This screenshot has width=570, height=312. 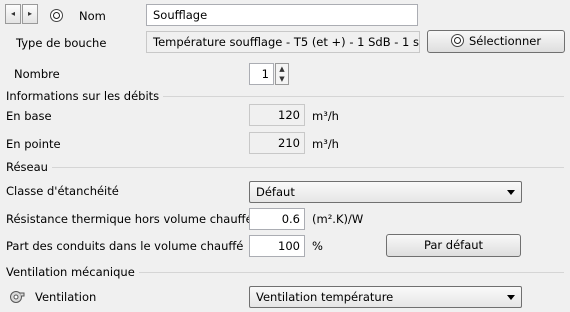 What do you see at coordinates (17, 297) in the screenshot?
I see `fan-icon` at bounding box center [17, 297].